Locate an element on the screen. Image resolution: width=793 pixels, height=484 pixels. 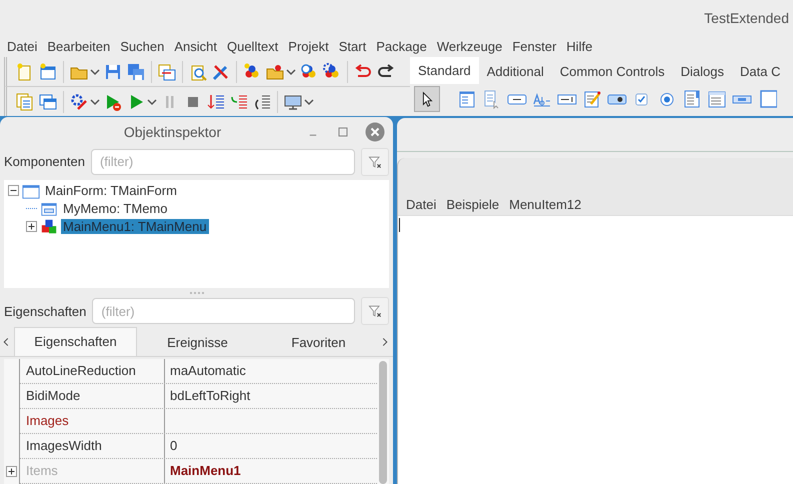
menu-item: Beispiele is located at coordinates (472, 204).